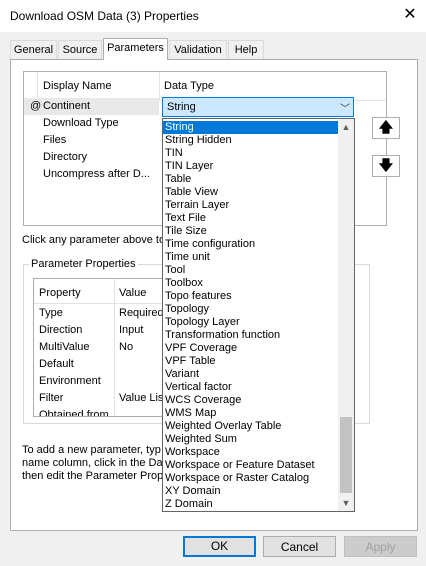 The image size is (426, 566). What do you see at coordinates (74, 413) in the screenshot?
I see `property-name: Obtained from` at bounding box center [74, 413].